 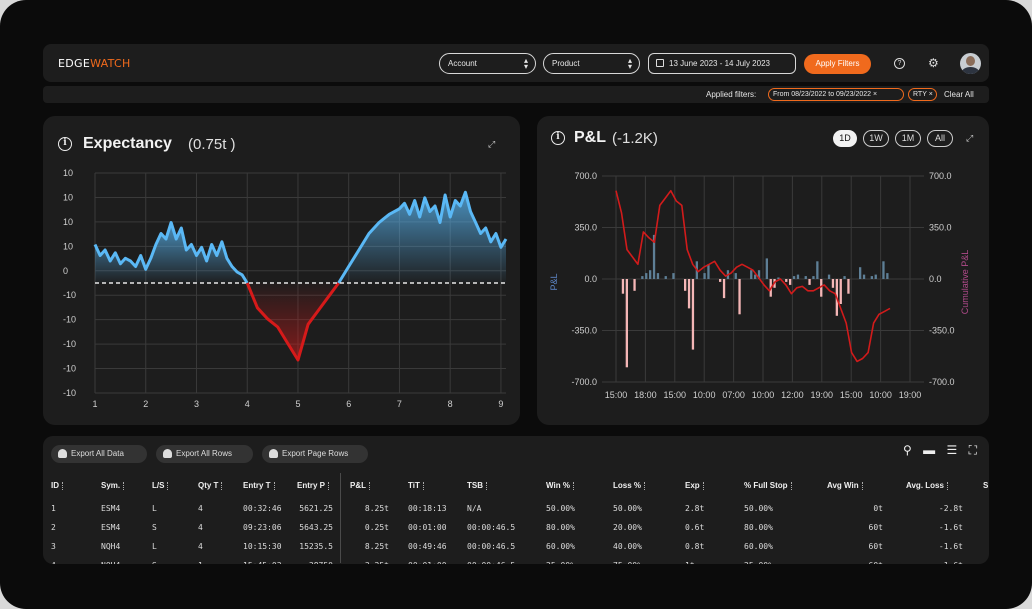 I want to click on column-header: TiT, so click(x=417, y=485).